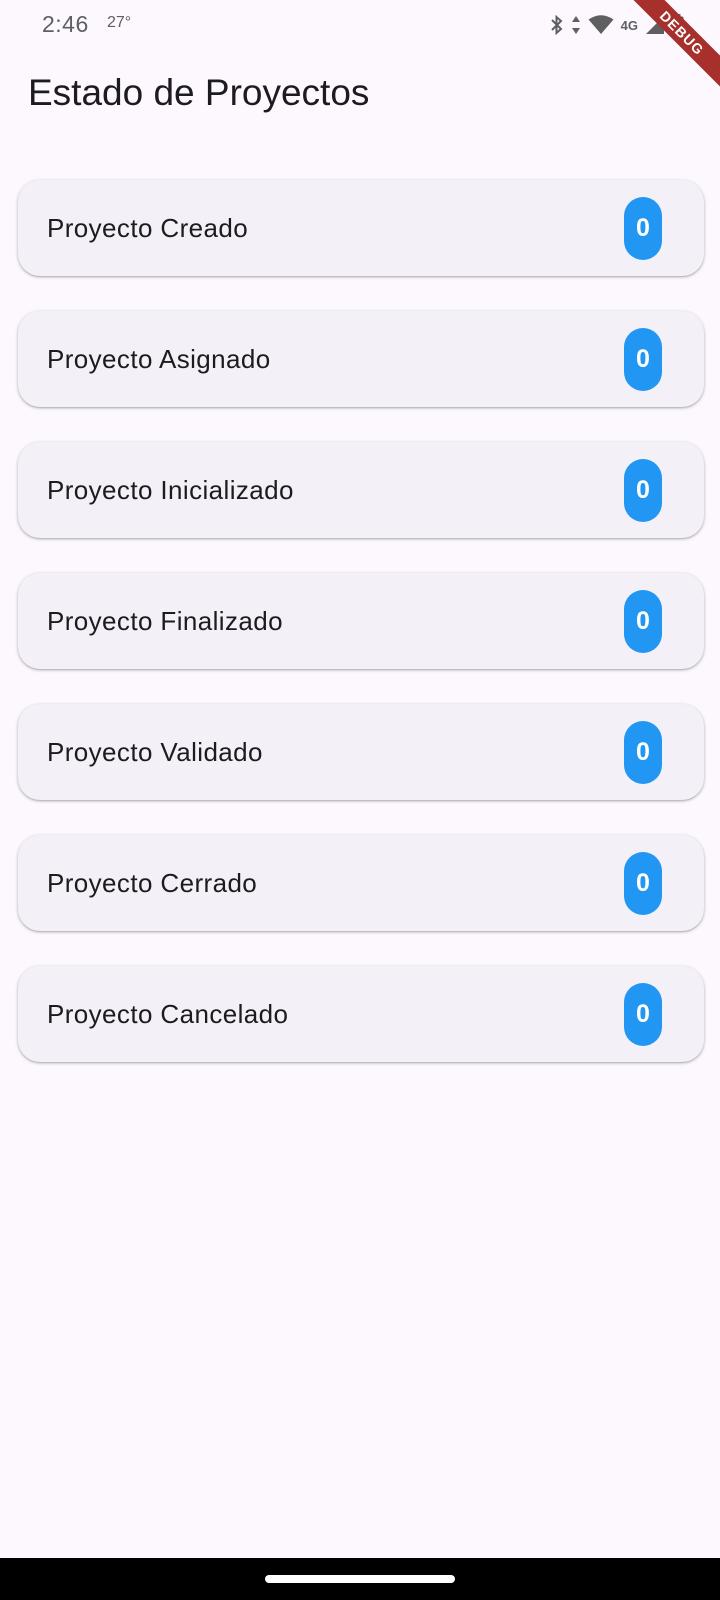 The height and width of the screenshot is (1600, 720). Describe the element at coordinates (617, 25) in the screenshot. I see `status-icons: 4G` at that location.